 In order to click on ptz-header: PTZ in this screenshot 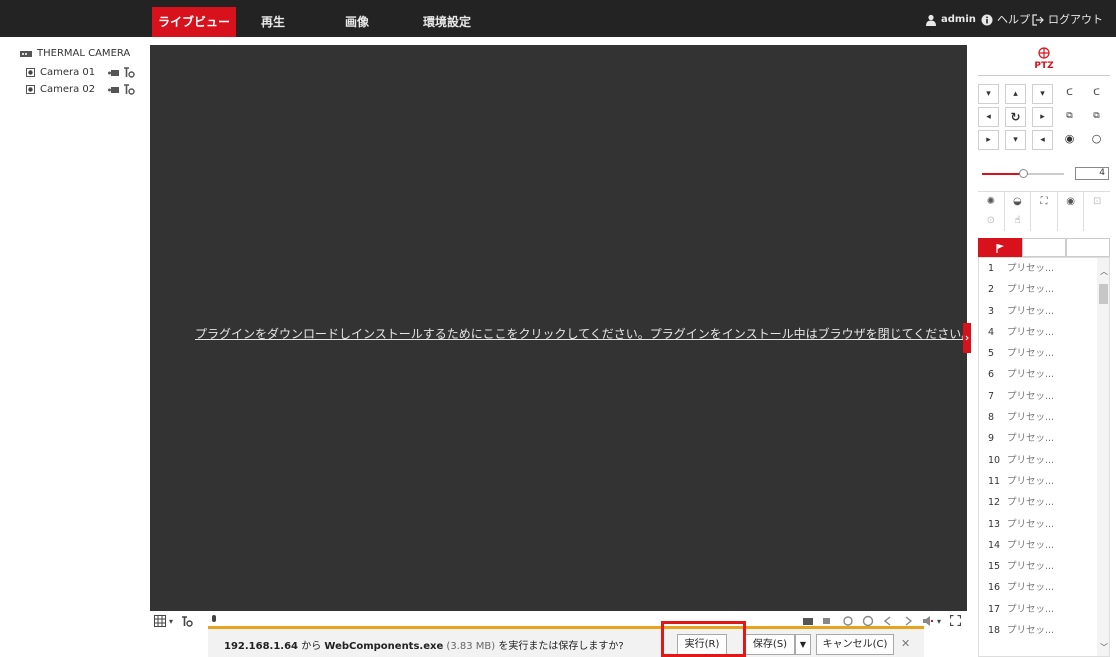, I will do `click(1044, 58)`.